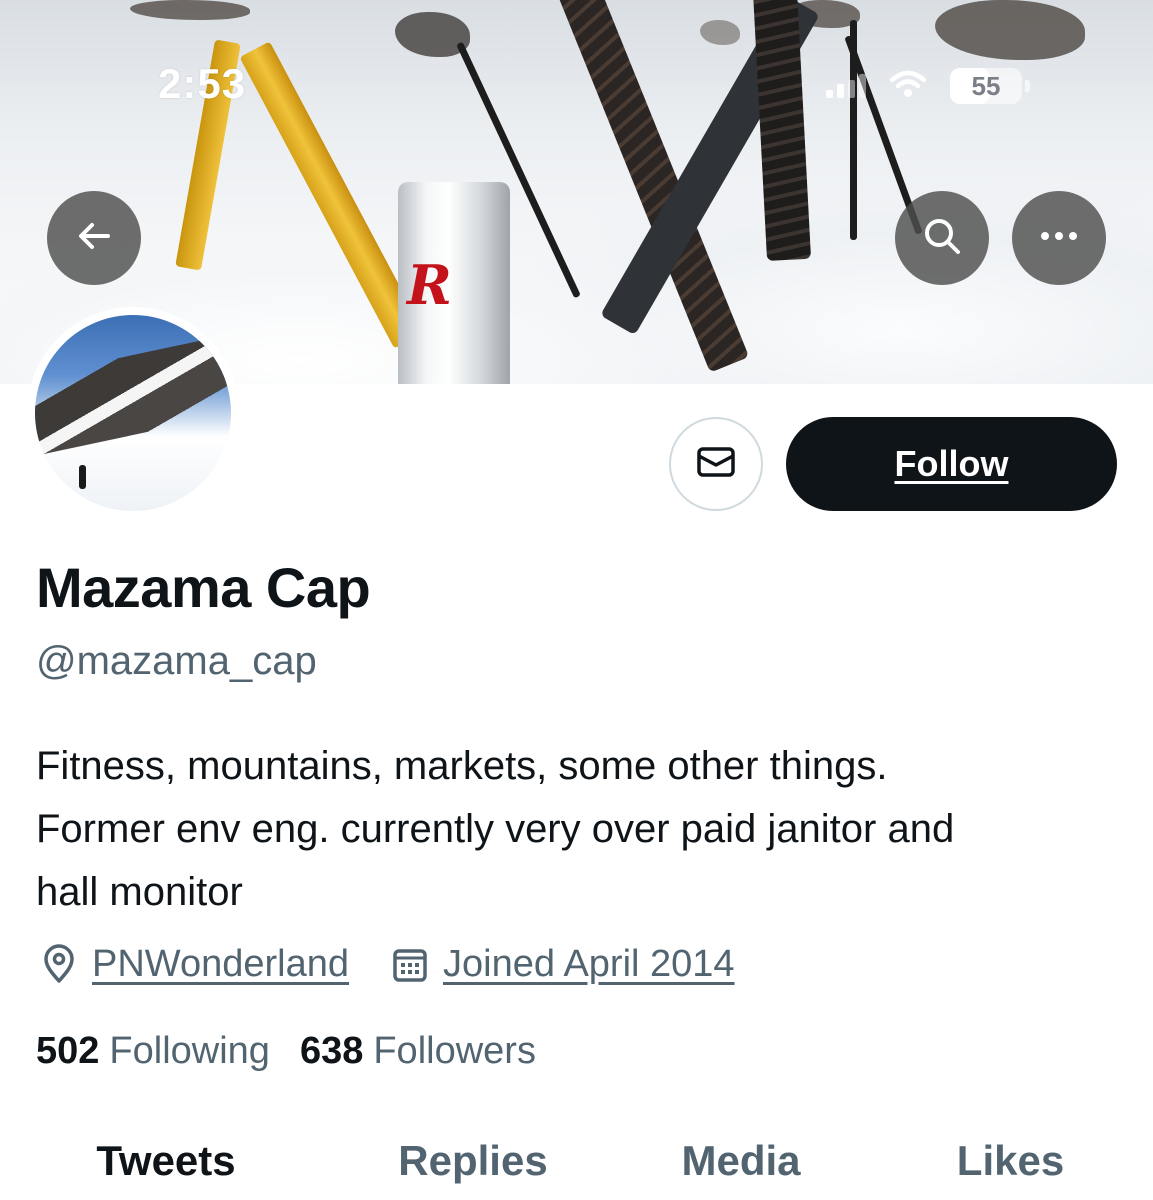 The image size is (1153, 1200). I want to click on avatar-image, so click(133, 413).